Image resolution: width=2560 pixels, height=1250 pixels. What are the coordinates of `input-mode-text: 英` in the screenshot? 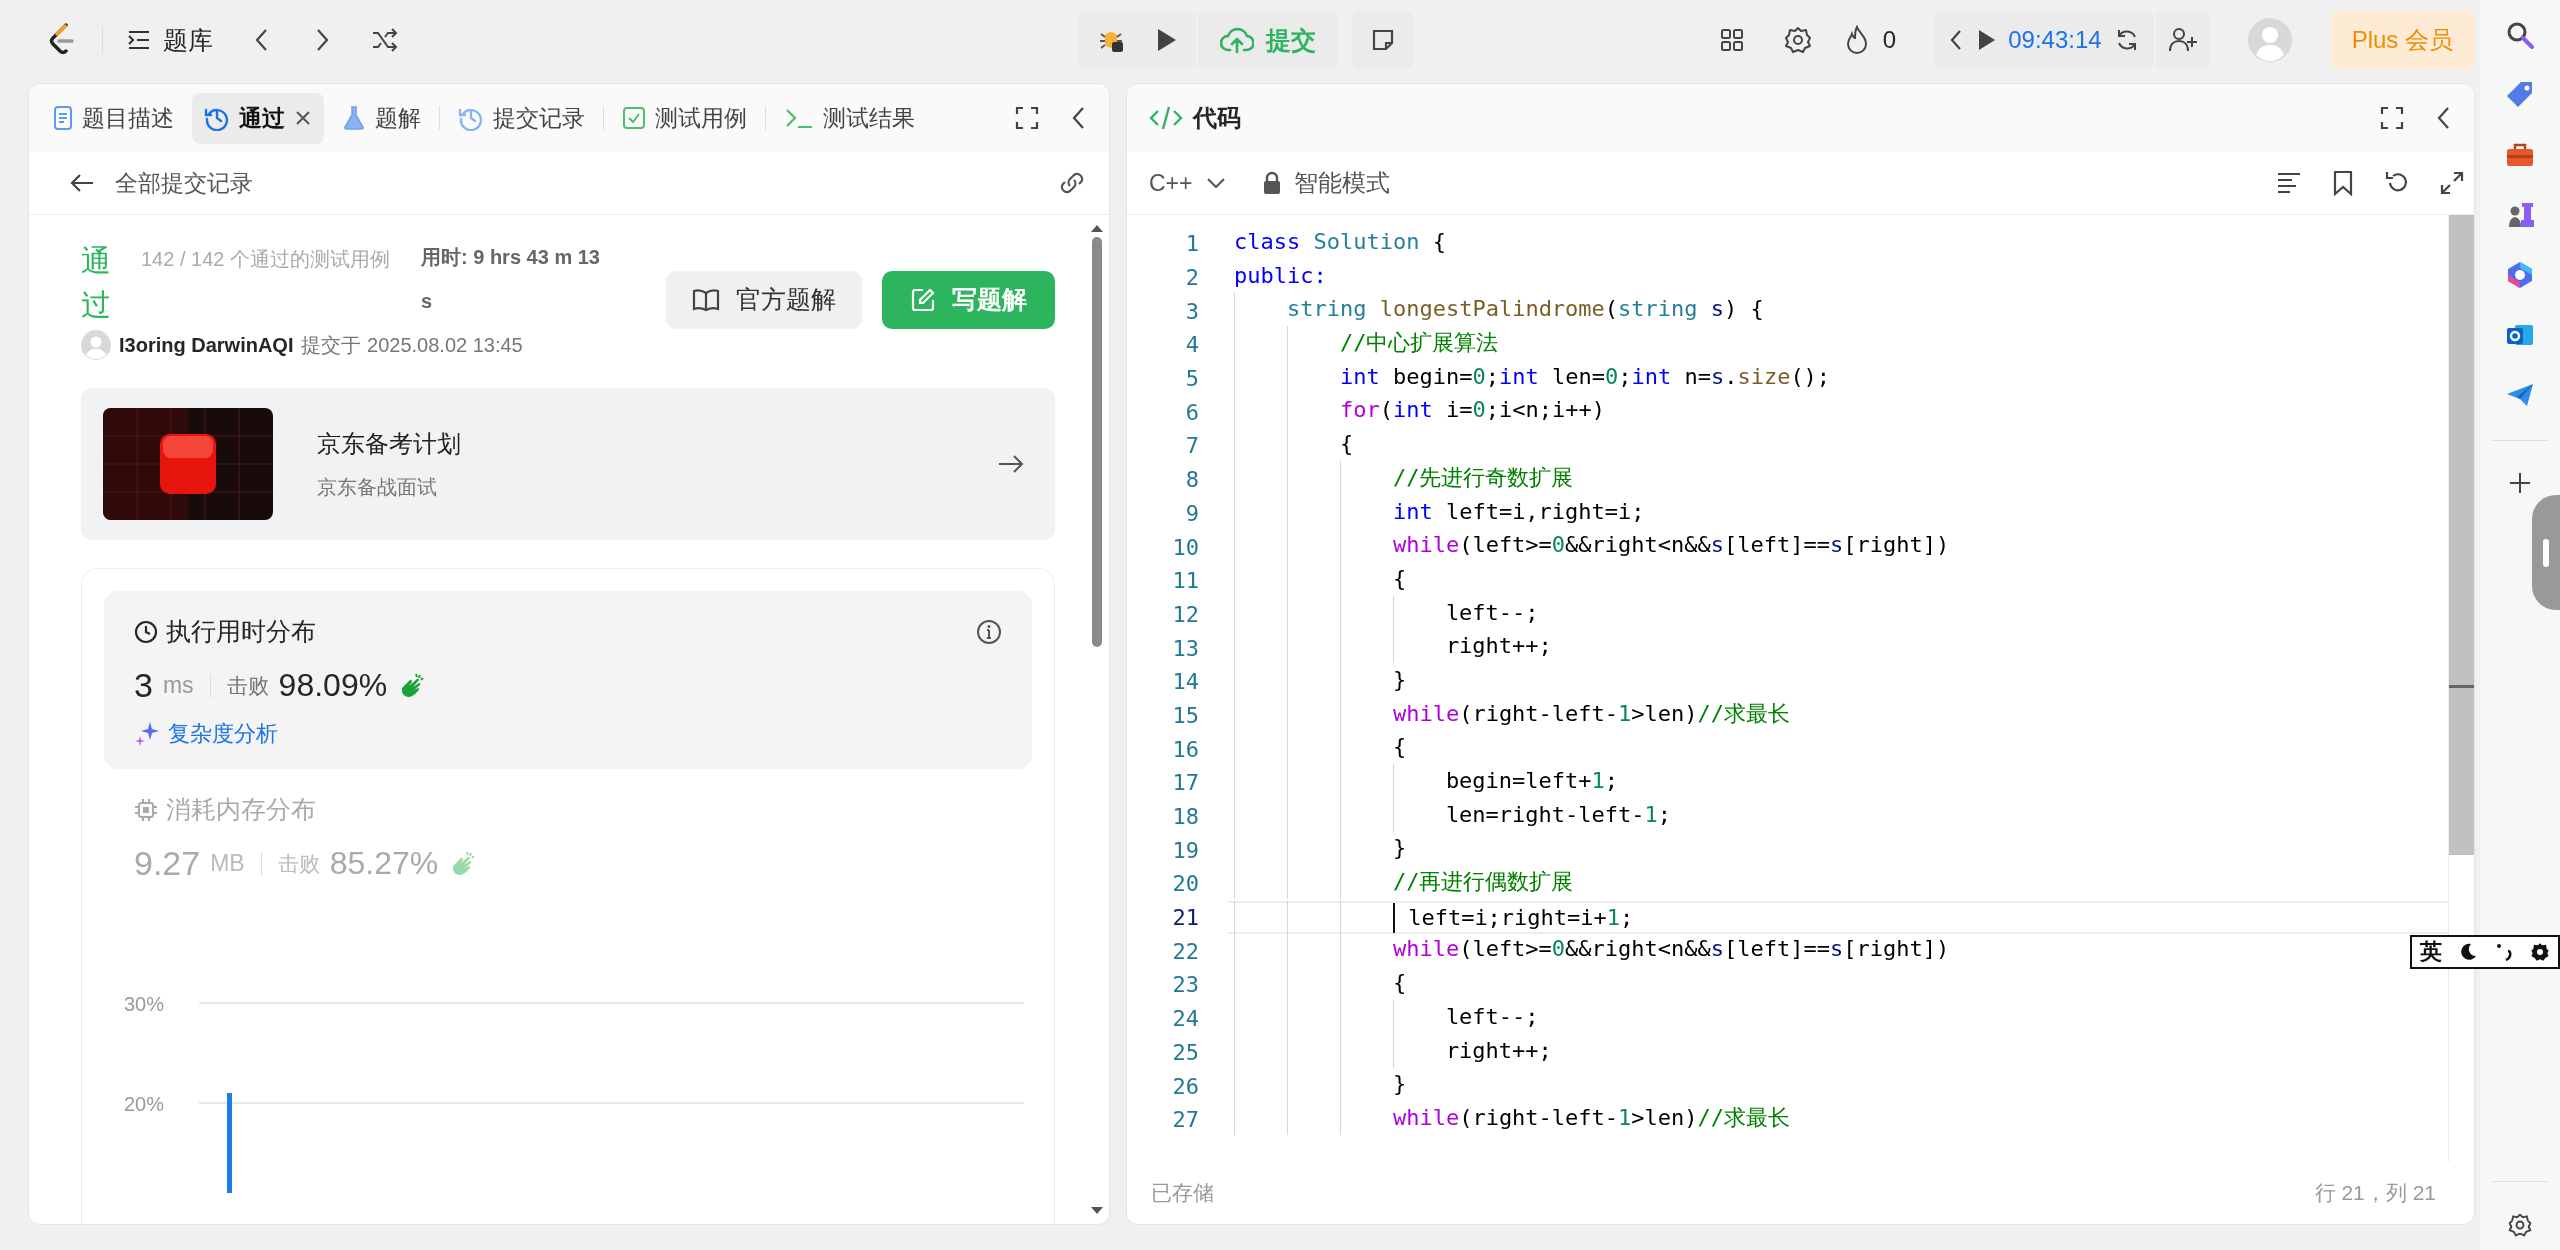 It's located at (2431, 952).